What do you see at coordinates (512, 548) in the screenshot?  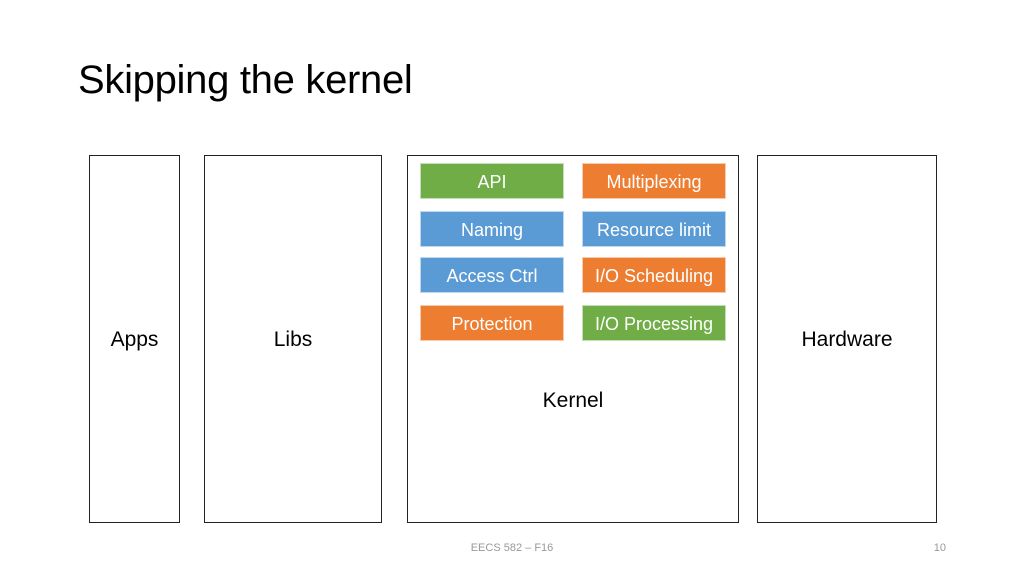 I see `slide-footer: EECS 582 – F16` at bounding box center [512, 548].